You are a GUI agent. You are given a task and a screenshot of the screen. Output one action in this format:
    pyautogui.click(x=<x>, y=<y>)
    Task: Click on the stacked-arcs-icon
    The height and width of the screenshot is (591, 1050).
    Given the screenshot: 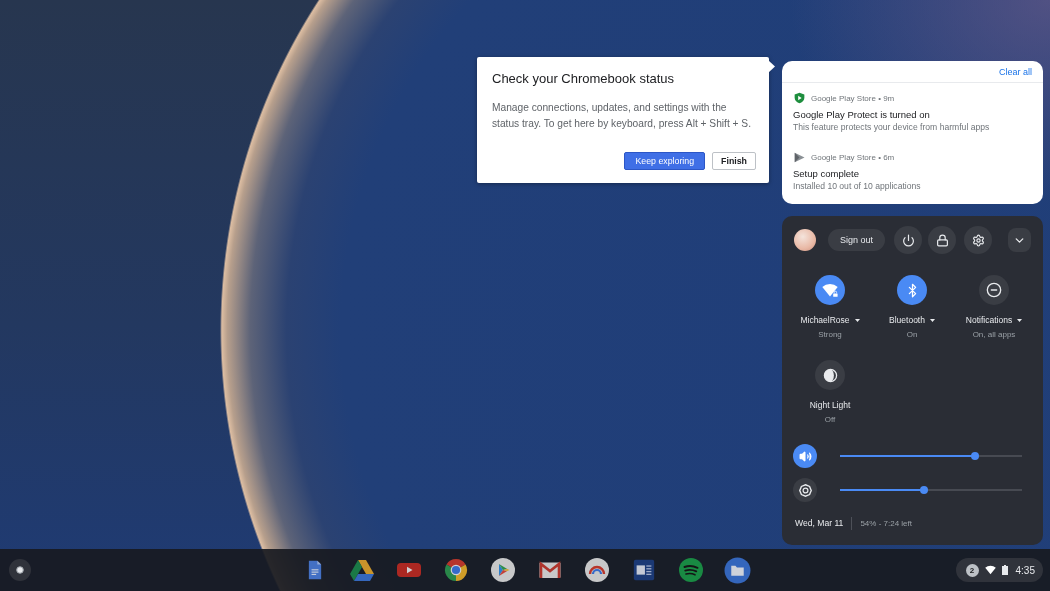 What is the action you would take?
    pyautogui.click(x=690, y=570)
    